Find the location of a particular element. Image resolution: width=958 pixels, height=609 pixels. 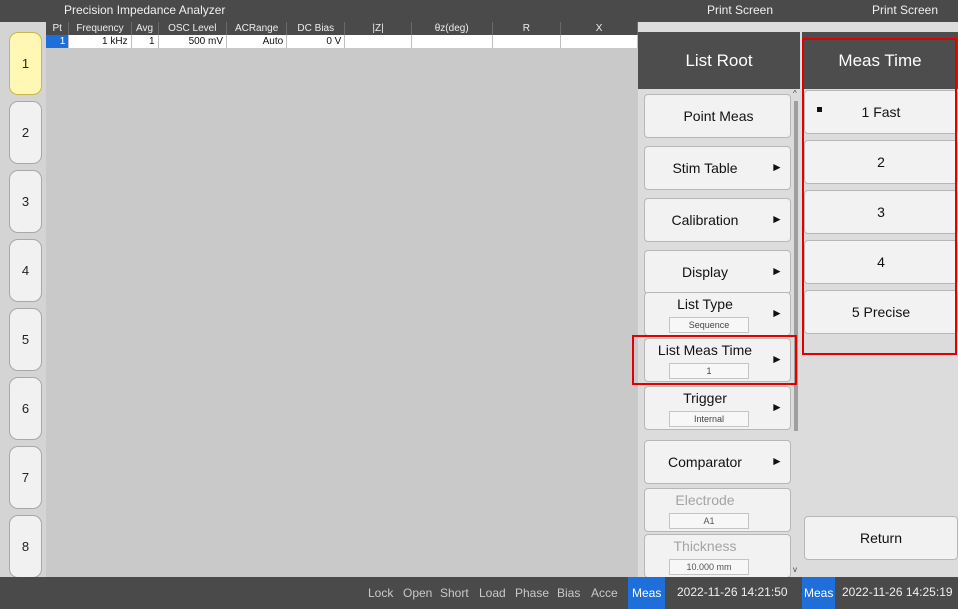

column-header-osc-level: OSC Level is located at coordinates (193, 28).